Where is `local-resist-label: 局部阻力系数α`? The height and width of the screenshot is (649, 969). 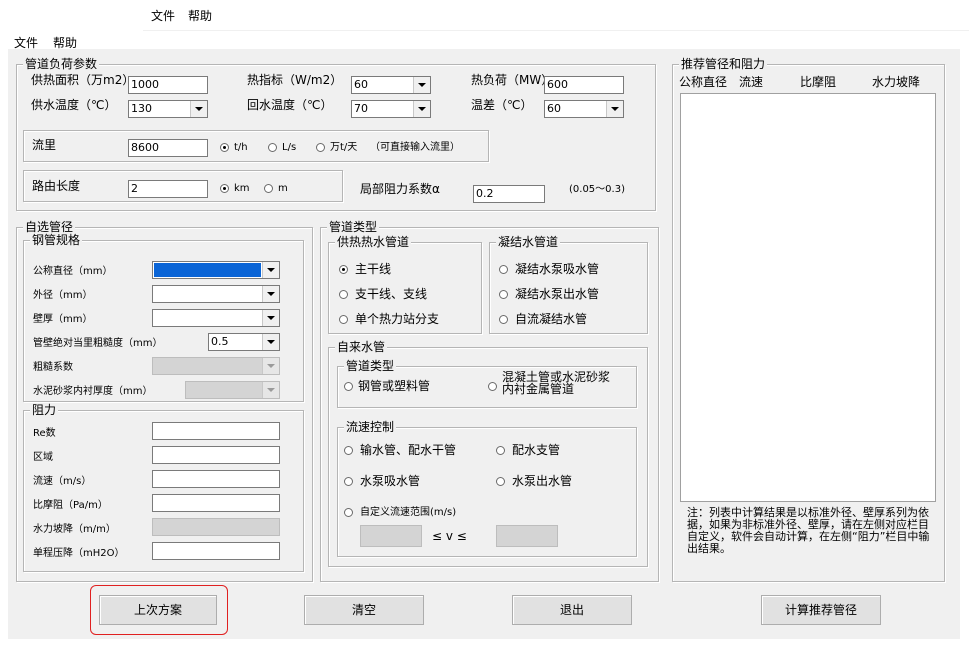
local-resist-label: 局部阻力系数α is located at coordinates (400, 189).